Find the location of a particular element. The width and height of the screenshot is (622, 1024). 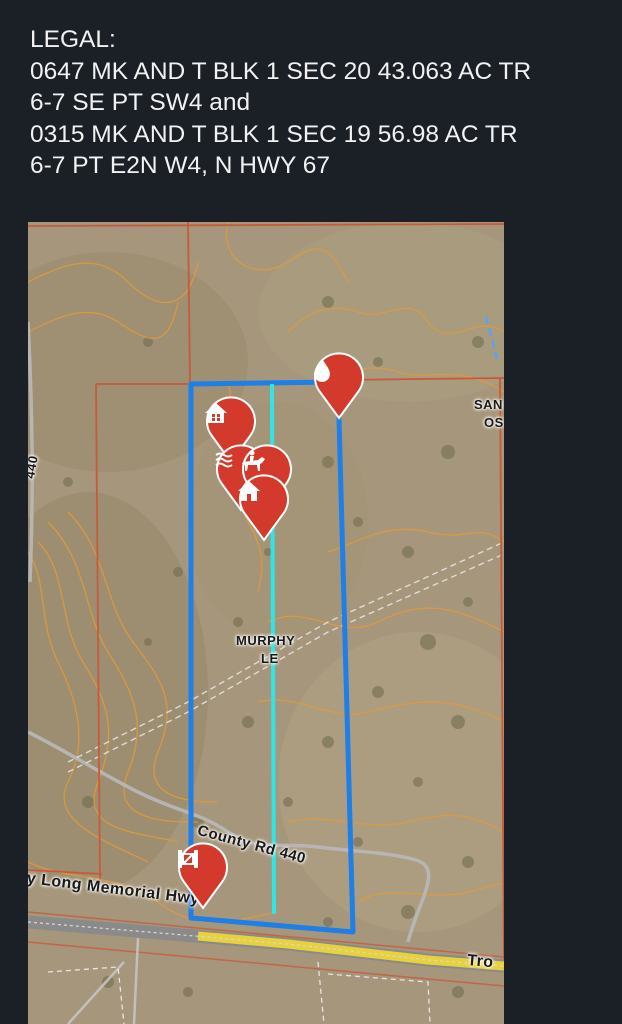

water-marker is located at coordinates (339, 385).